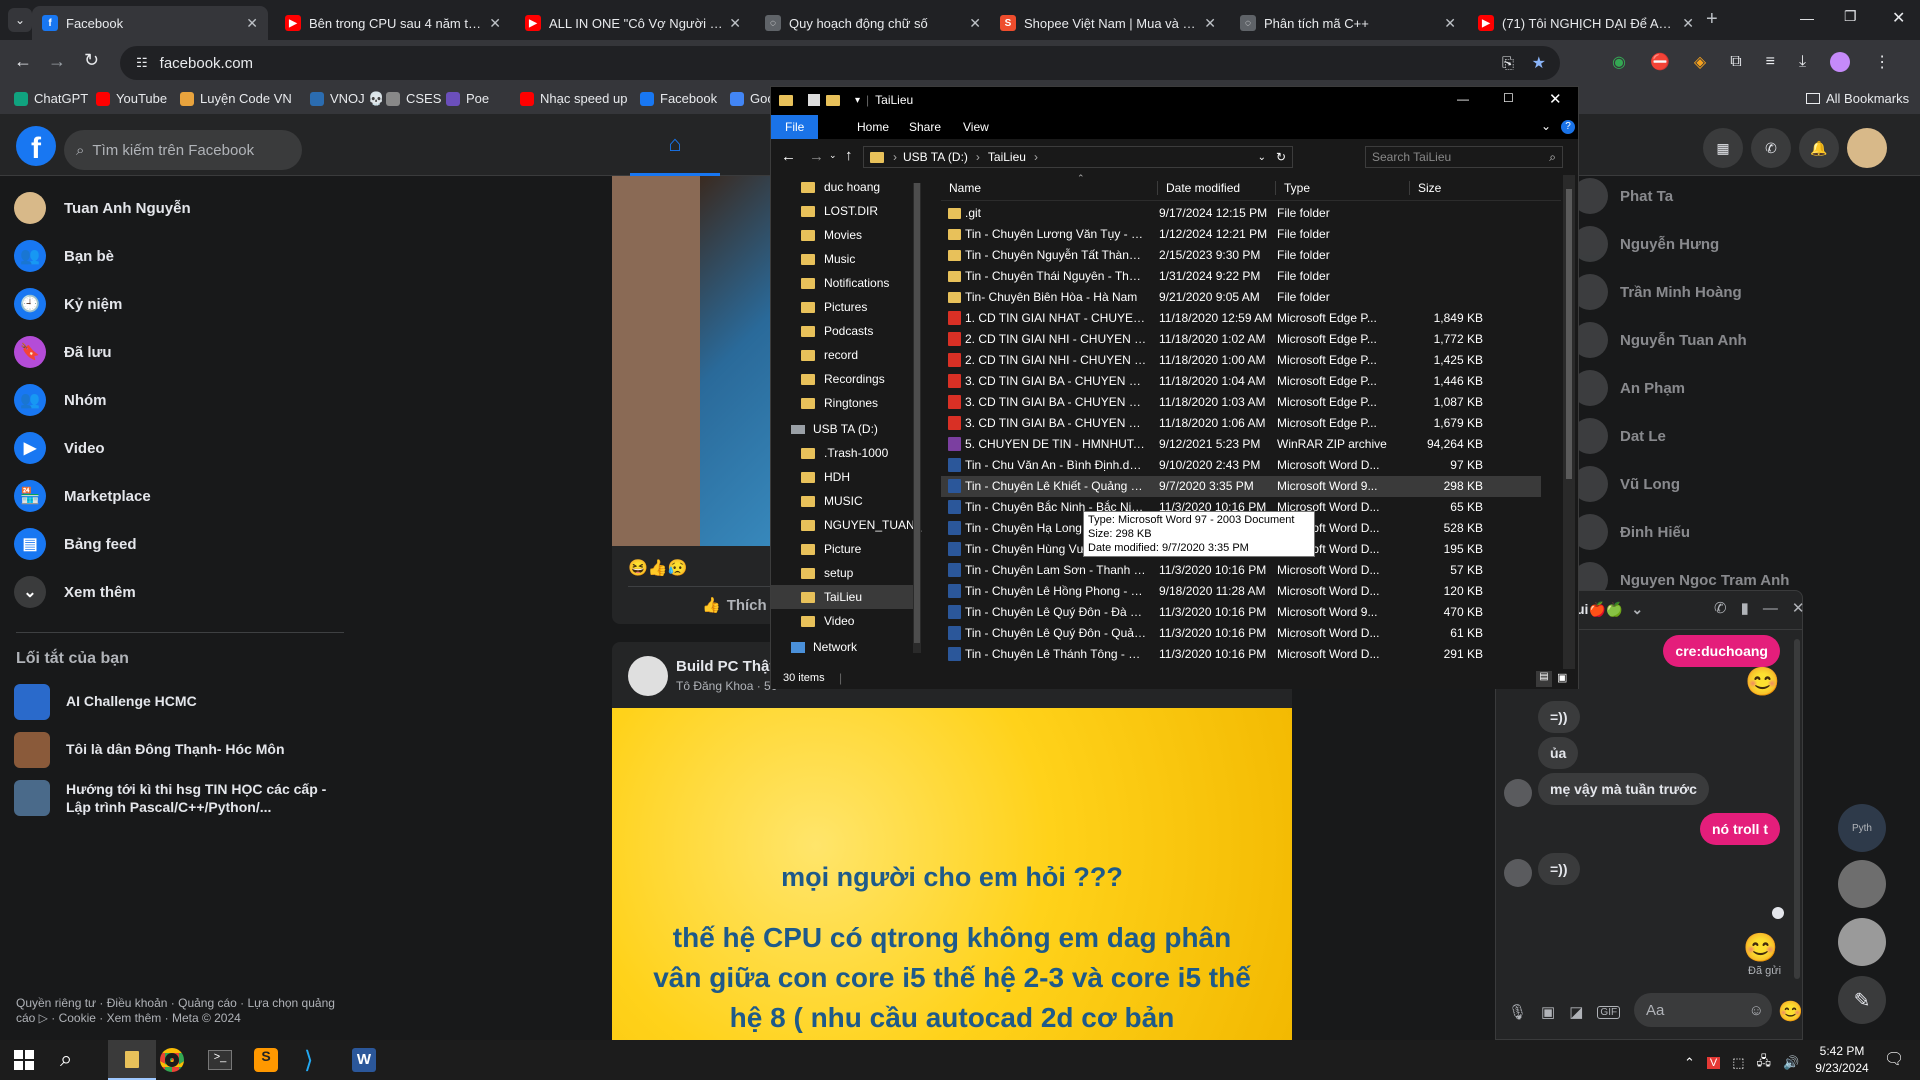  What do you see at coordinates (648, 676) in the screenshot?
I see `page-avatar` at bounding box center [648, 676].